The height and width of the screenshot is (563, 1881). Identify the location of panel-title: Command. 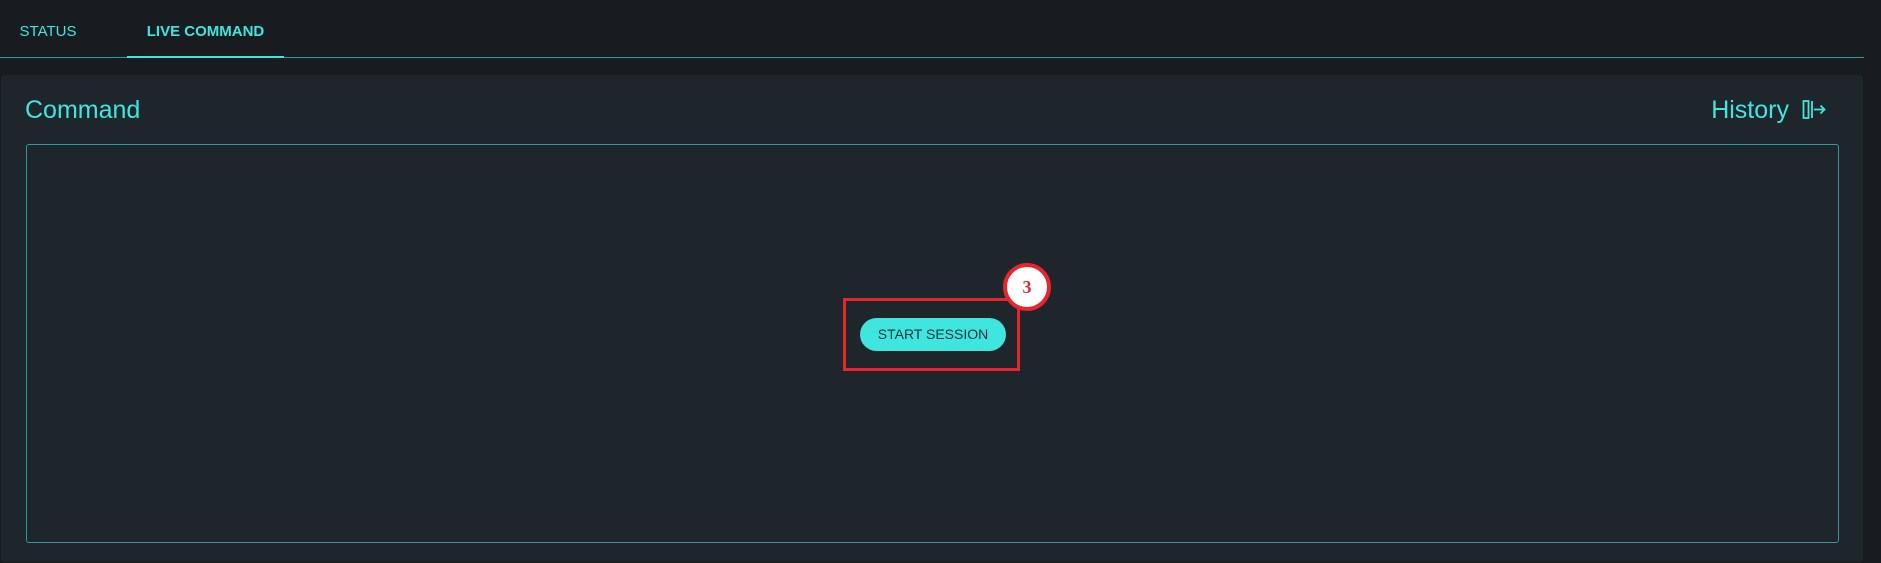
(83, 110).